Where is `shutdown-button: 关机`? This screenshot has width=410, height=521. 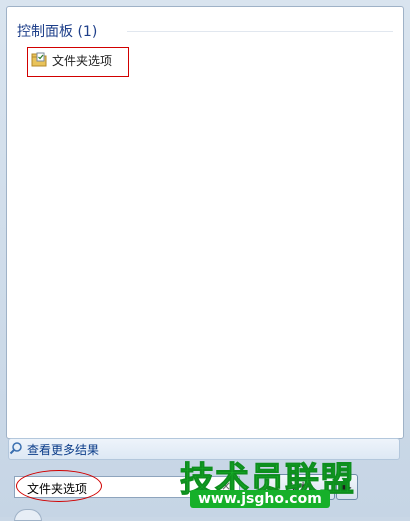
shutdown-button: 关机 is located at coordinates (300, 487).